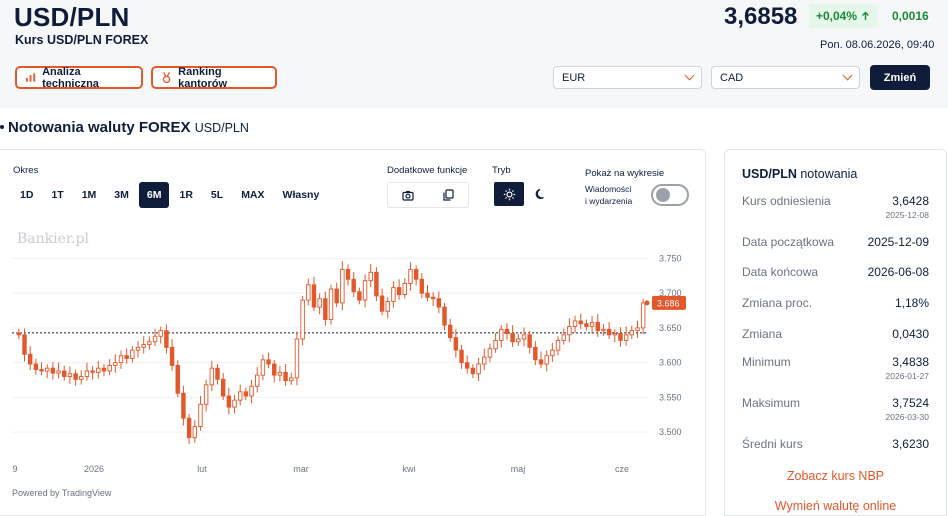  I want to click on period-button-1d: 1D, so click(26, 195).